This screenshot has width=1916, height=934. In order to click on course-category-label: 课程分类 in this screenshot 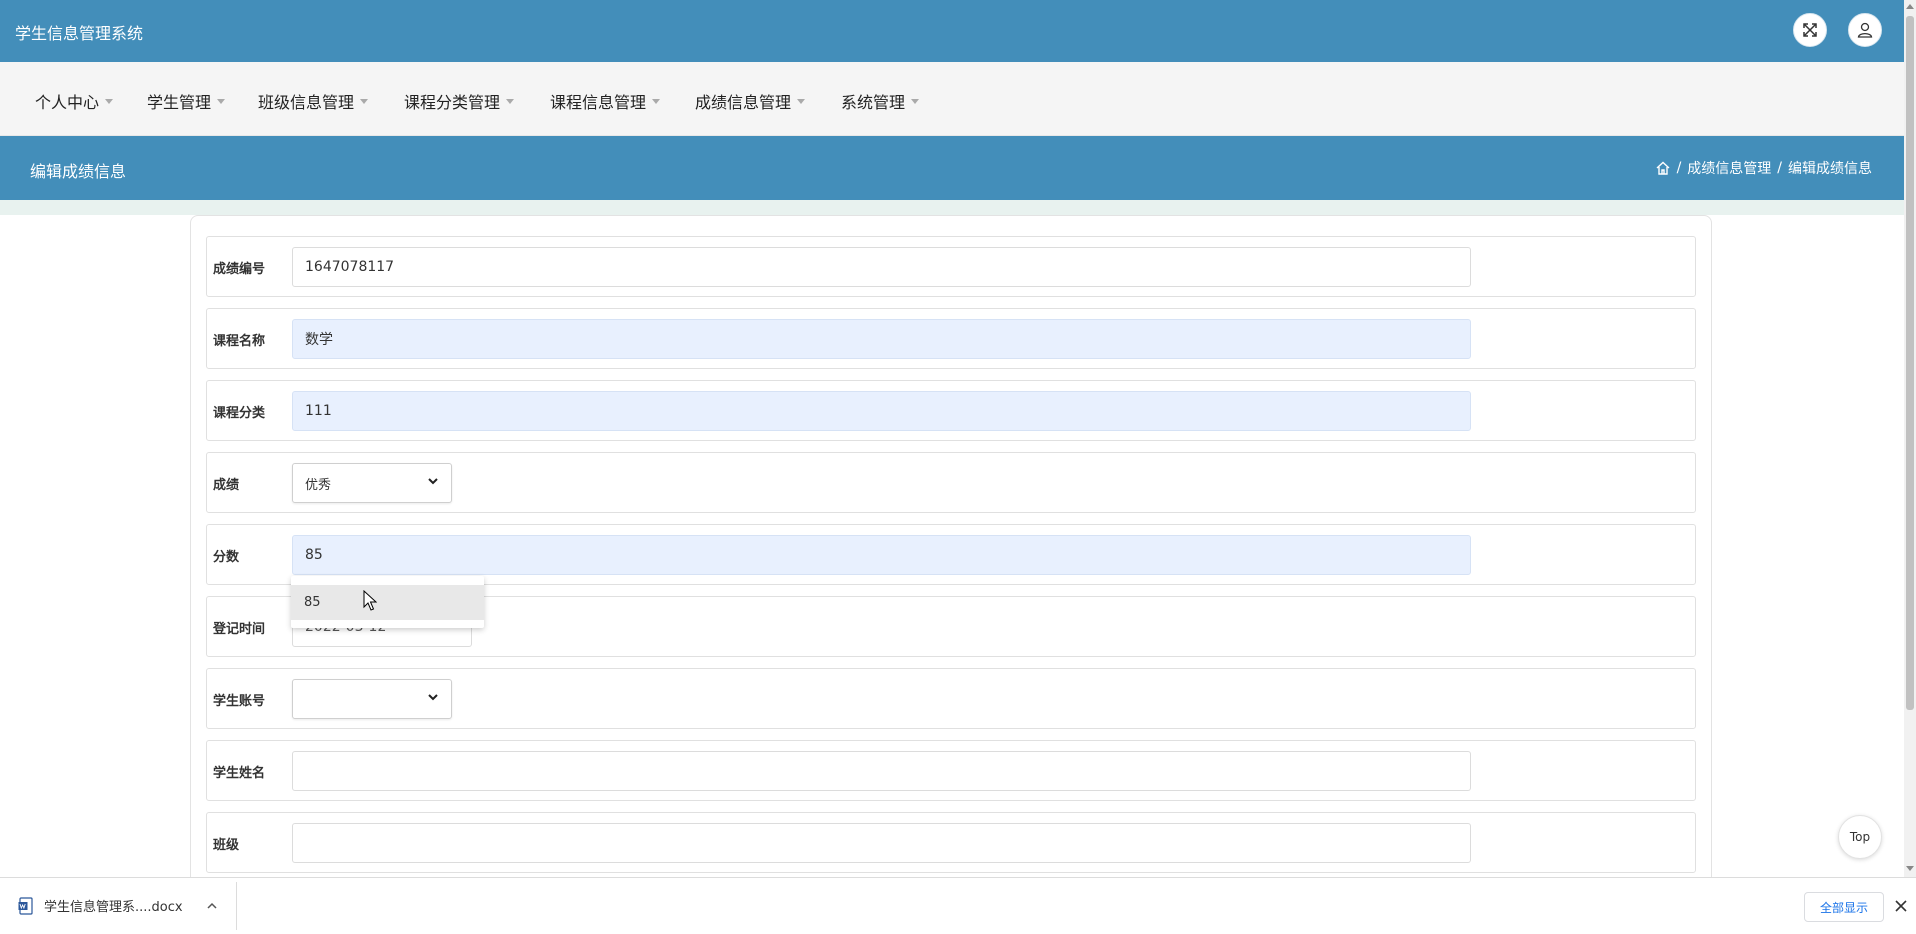, I will do `click(239, 413)`.